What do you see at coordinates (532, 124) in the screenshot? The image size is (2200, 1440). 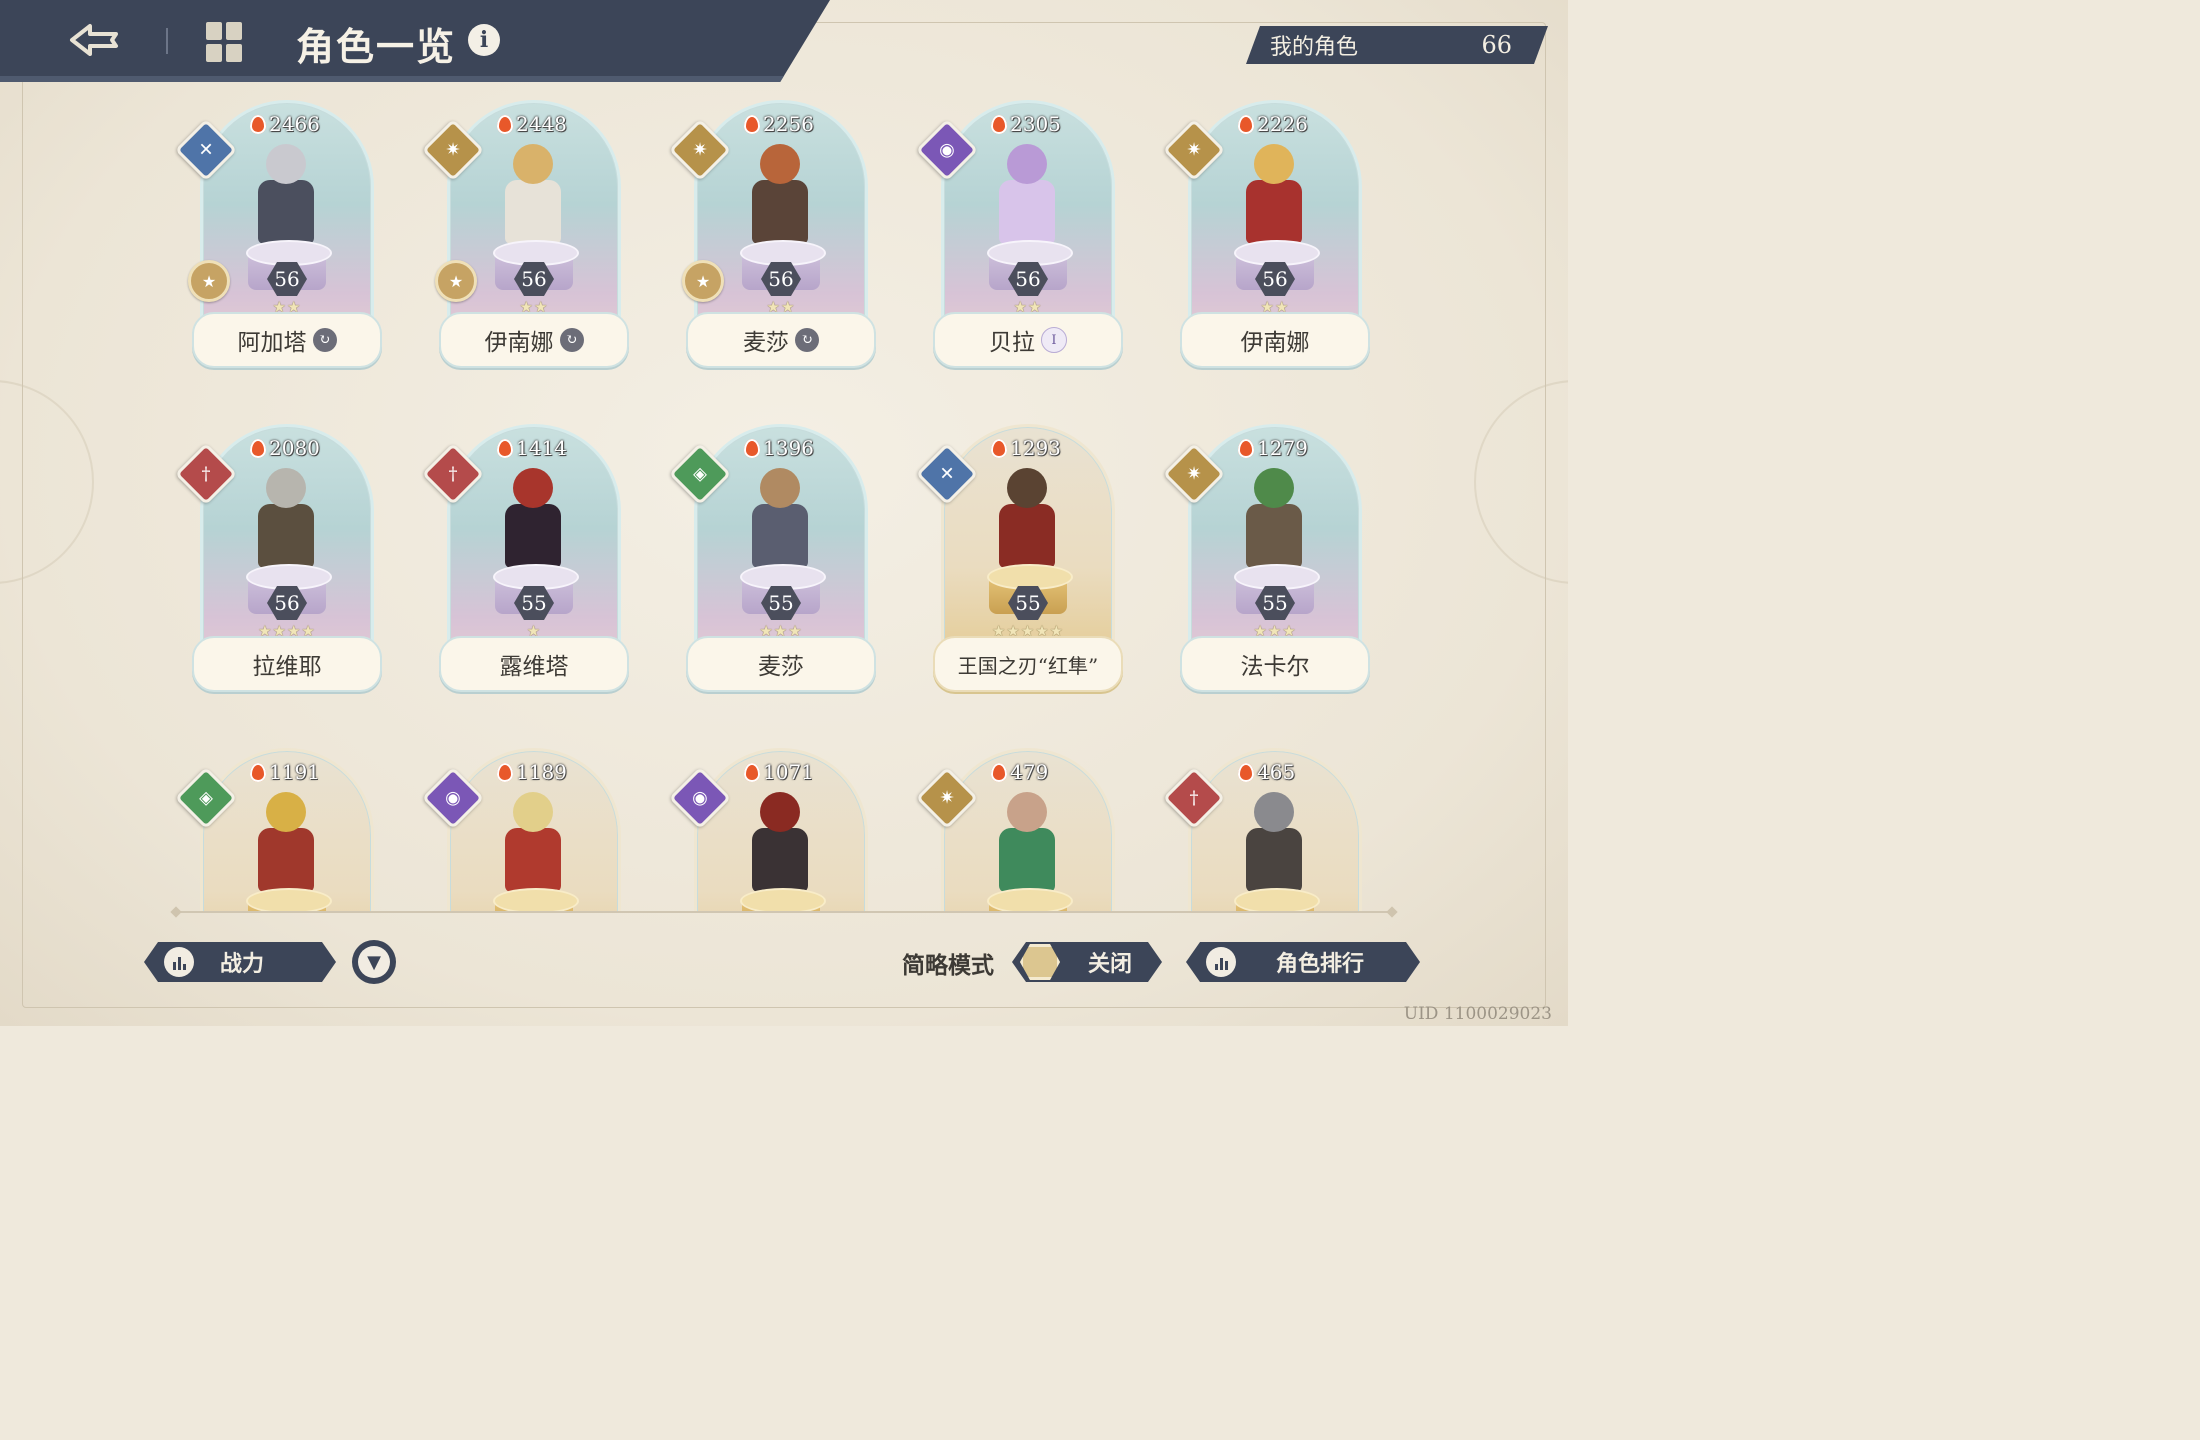 I see `power-value: 2448` at bounding box center [532, 124].